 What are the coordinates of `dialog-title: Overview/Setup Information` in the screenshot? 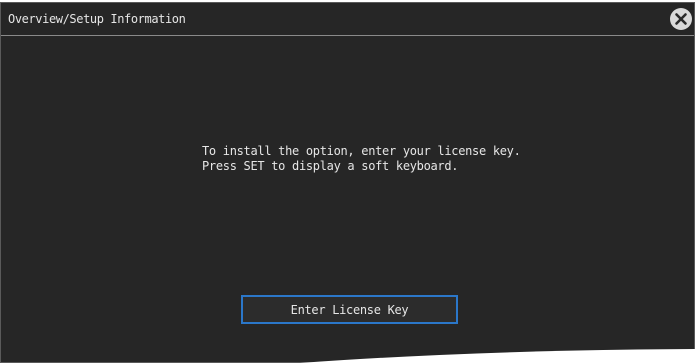 It's located at (97, 19).